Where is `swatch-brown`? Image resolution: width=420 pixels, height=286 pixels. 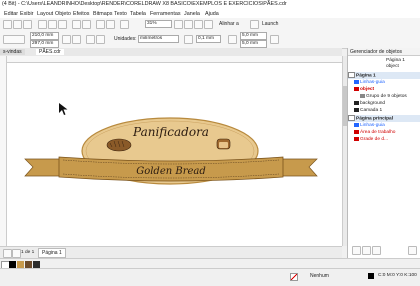
swatch-brown is located at coordinates (28, 264).